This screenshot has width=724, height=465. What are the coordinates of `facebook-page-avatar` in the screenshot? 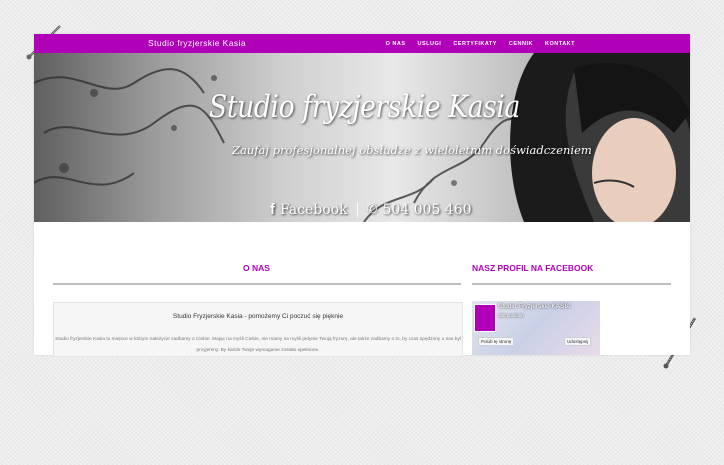 It's located at (485, 318).